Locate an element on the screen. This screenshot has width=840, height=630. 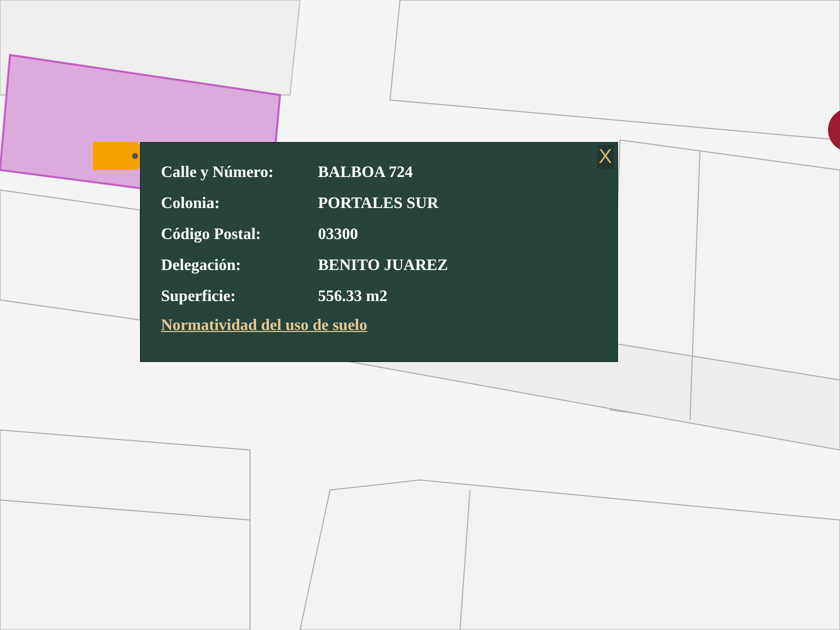
field-value: 556.33 m2 is located at coordinates (353, 297).